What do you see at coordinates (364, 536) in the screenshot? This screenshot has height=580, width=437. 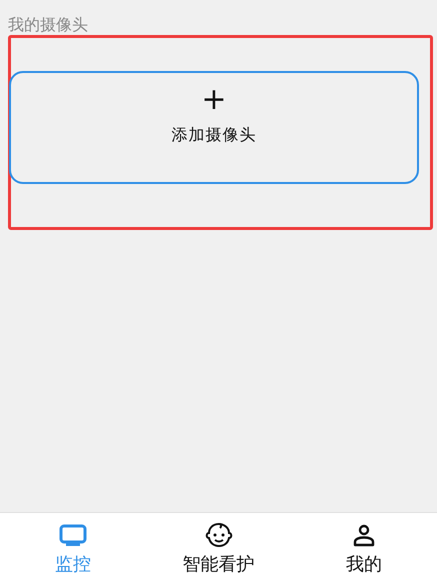 I see `person-icon` at bounding box center [364, 536].